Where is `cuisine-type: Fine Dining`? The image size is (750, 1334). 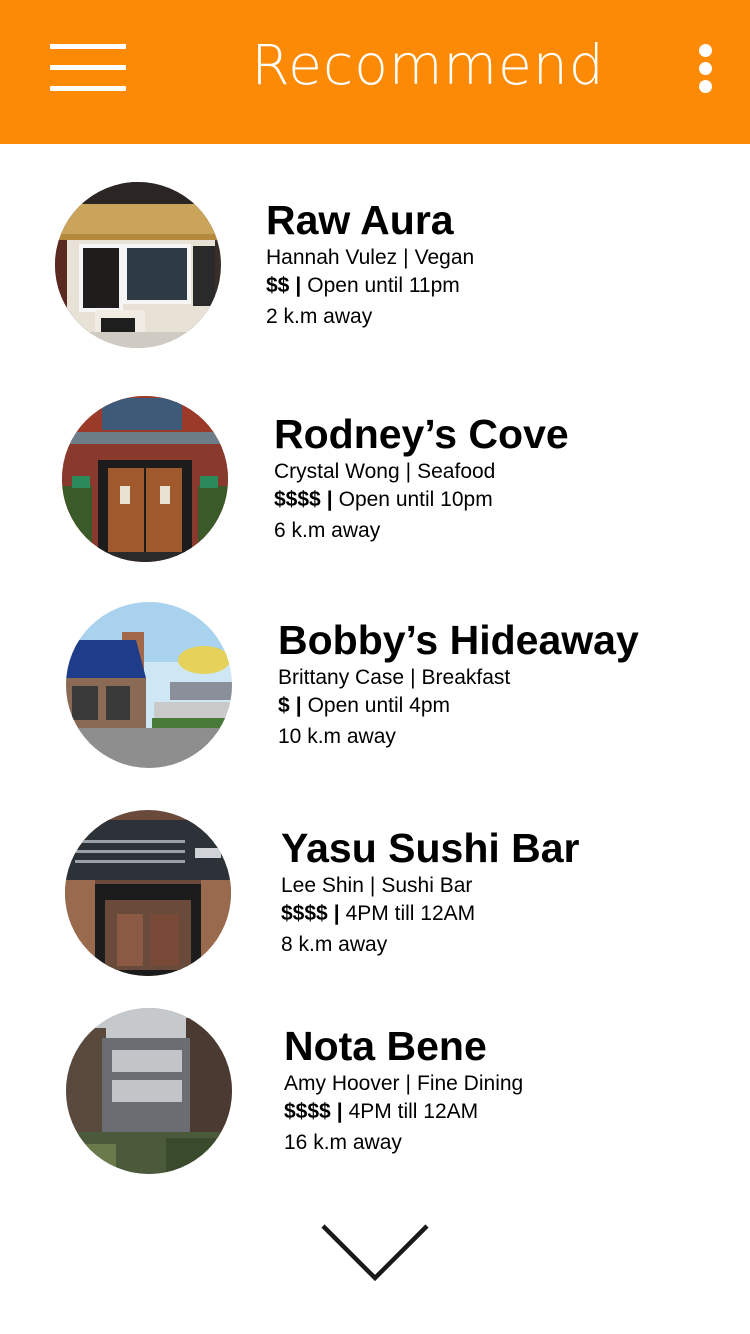 cuisine-type: Fine Dining is located at coordinates (470, 1083).